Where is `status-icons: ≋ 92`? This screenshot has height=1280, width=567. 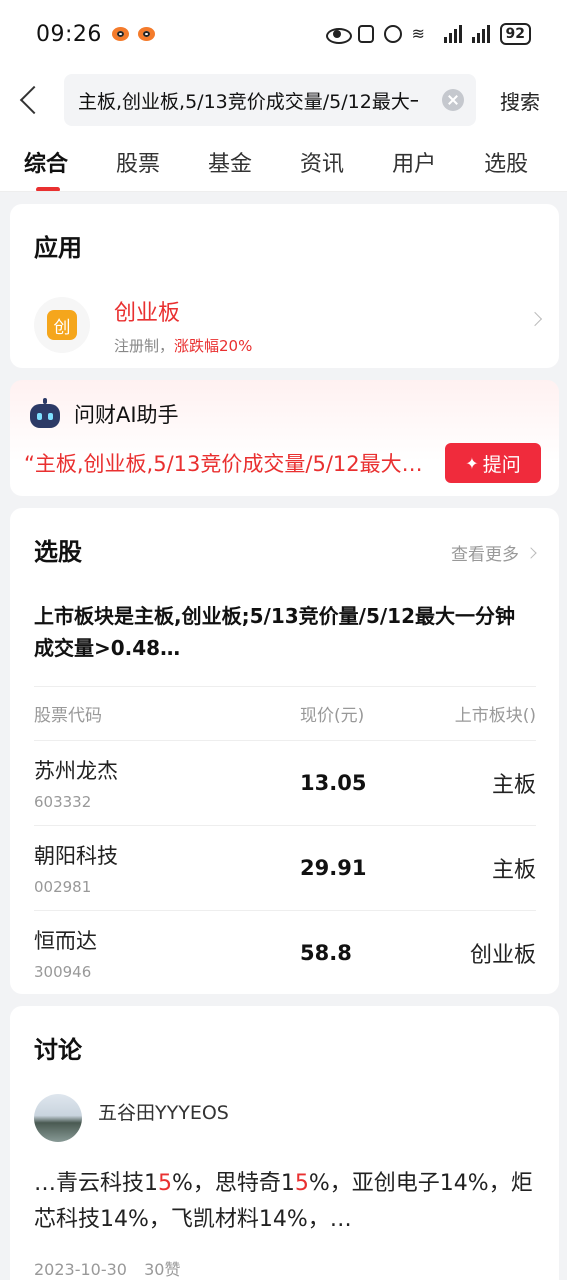 status-icons: ≋ 92 is located at coordinates (428, 34).